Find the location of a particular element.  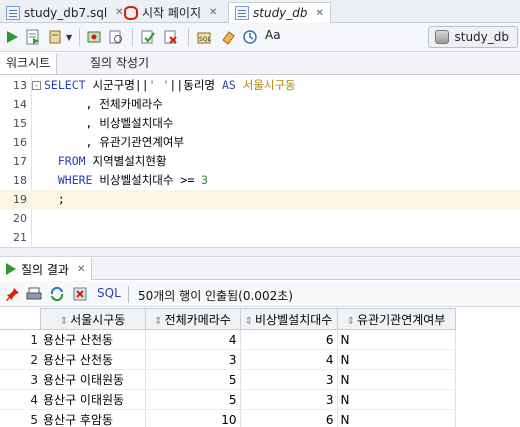

table-row: 5 용산구 후암동 10 6 N is located at coordinates (228, 418).